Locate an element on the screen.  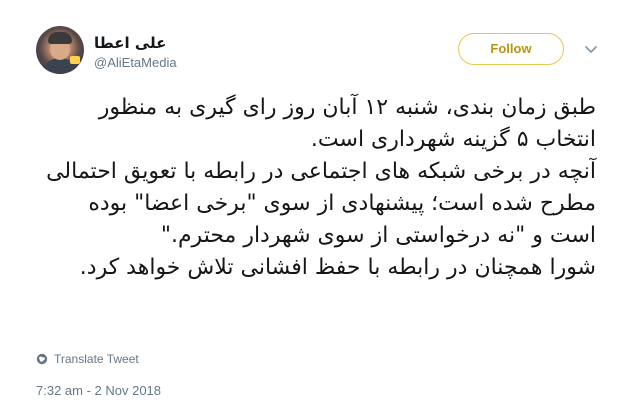
chevron-down-icon is located at coordinates (591, 49).